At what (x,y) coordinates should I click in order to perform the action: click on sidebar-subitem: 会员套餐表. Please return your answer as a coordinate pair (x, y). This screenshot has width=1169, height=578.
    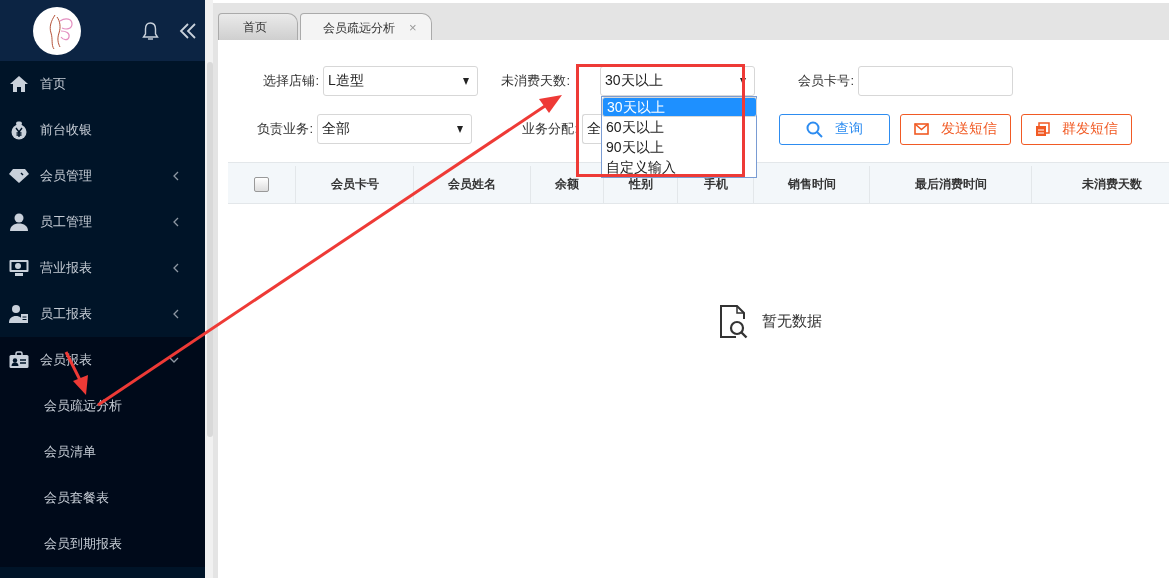
    Looking at the image, I should click on (56, 498).